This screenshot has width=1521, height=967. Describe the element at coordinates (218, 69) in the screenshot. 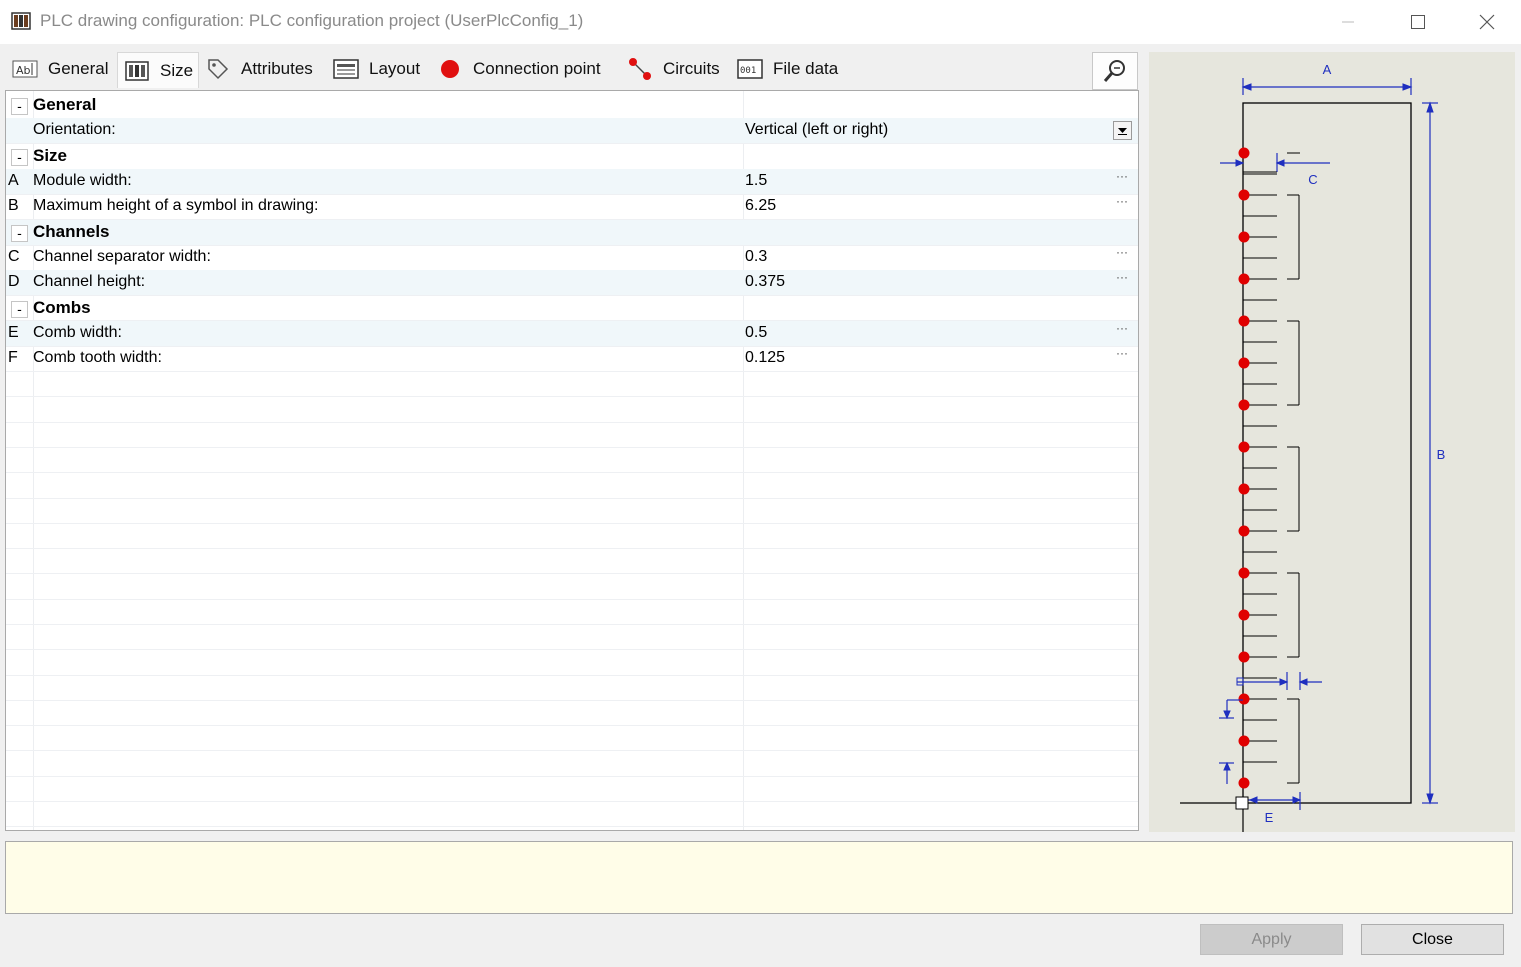

I see `tag-icon` at that location.